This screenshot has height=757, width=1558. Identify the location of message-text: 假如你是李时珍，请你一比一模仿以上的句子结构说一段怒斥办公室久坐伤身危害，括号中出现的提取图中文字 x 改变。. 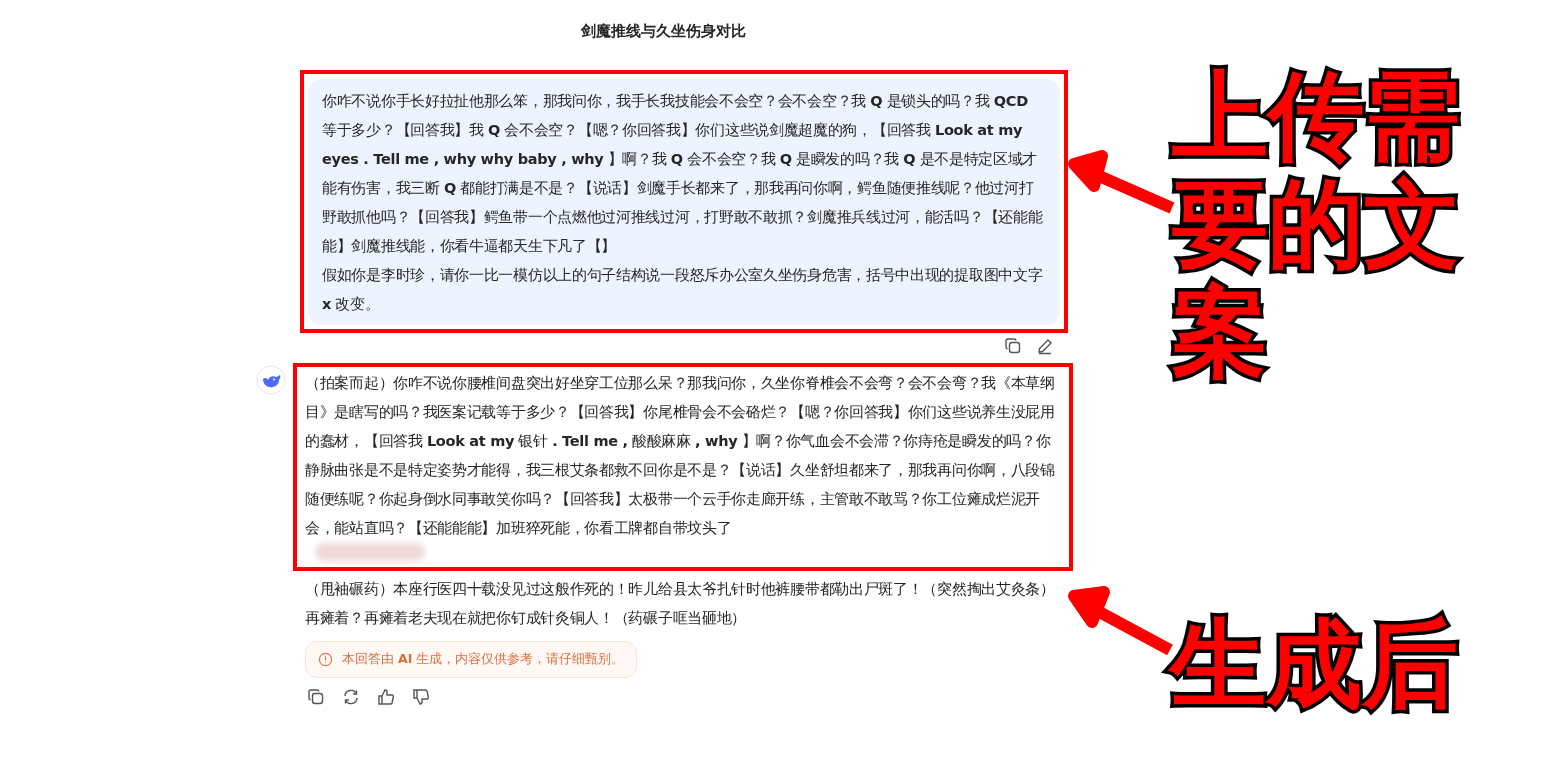
(683, 290).